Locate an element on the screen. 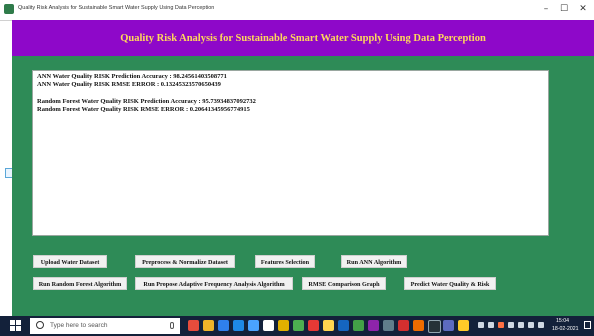 This screenshot has height=336, width=594. system-tray: 15:04 18-02-2021 is located at coordinates (534, 326).